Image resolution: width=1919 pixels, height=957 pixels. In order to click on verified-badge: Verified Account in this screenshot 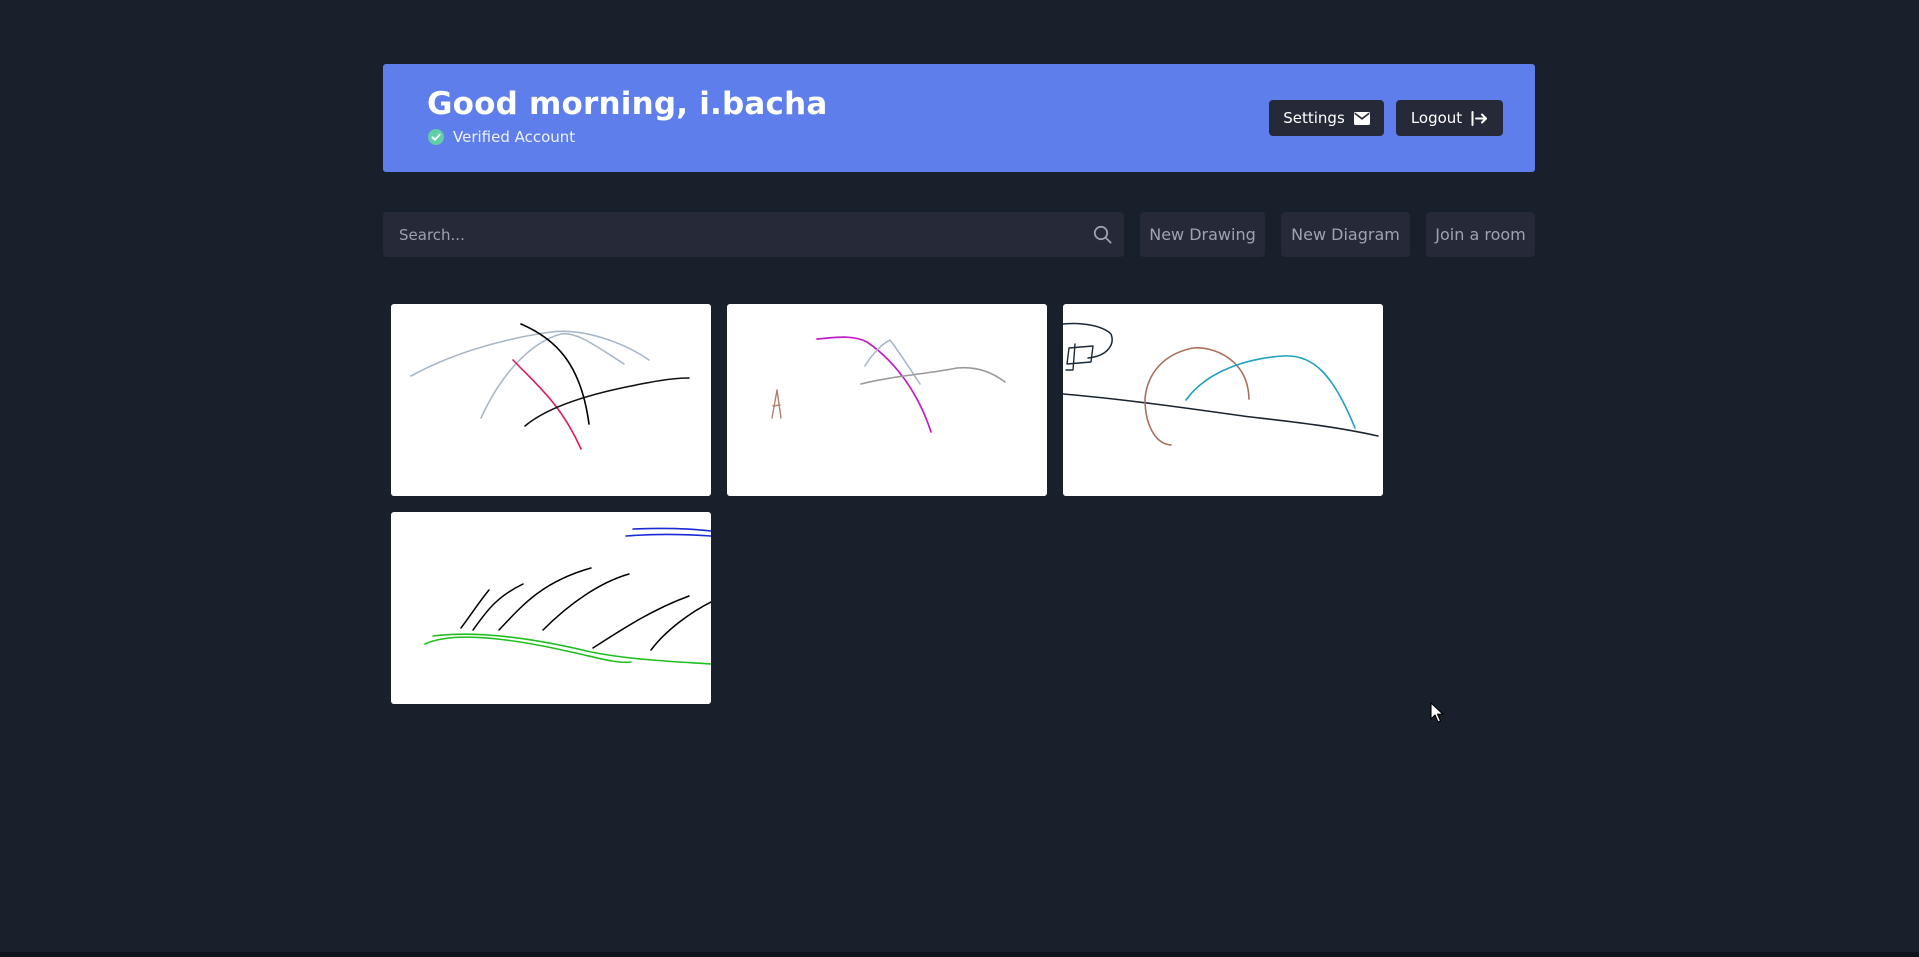, I will do `click(501, 137)`.